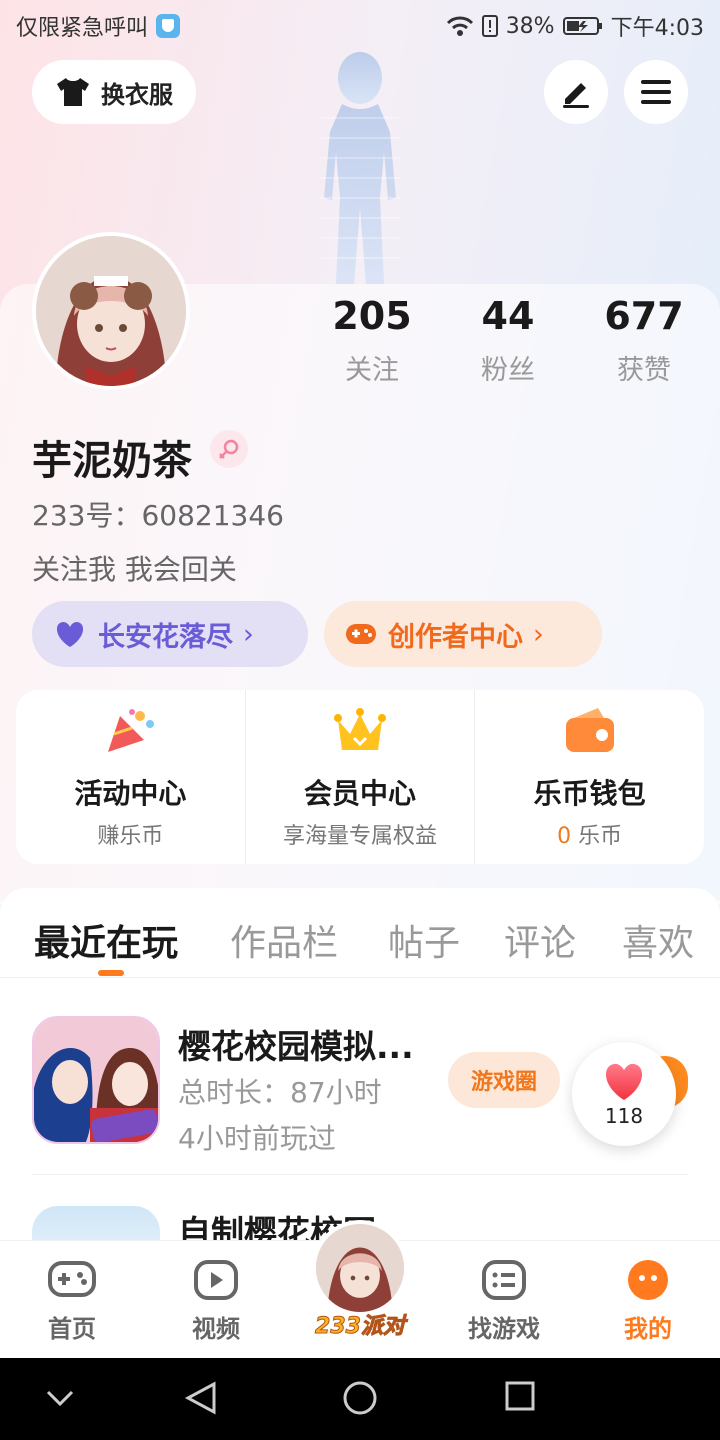 The height and width of the screenshot is (1440, 720). What do you see at coordinates (644, 370) in the screenshot?
I see `likes-label: 获赞` at bounding box center [644, 370].